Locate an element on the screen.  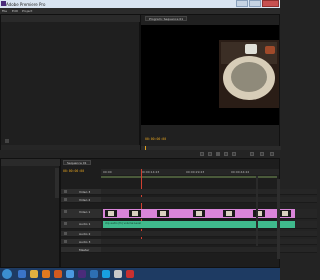
menu-file: File is located at coordinates (4, 11).